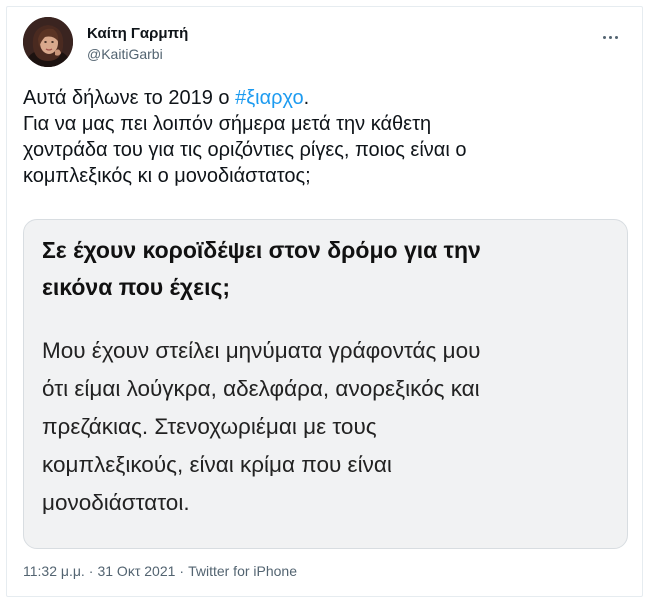 Image resolution: width=650 pixels, height=603 pixels. What do you see at coordinates (324, 45) in the screenshot?
I see `tweet-header: Καίτη Γαρμπή @KaitiGarbi` at bounding box center [324, 45].